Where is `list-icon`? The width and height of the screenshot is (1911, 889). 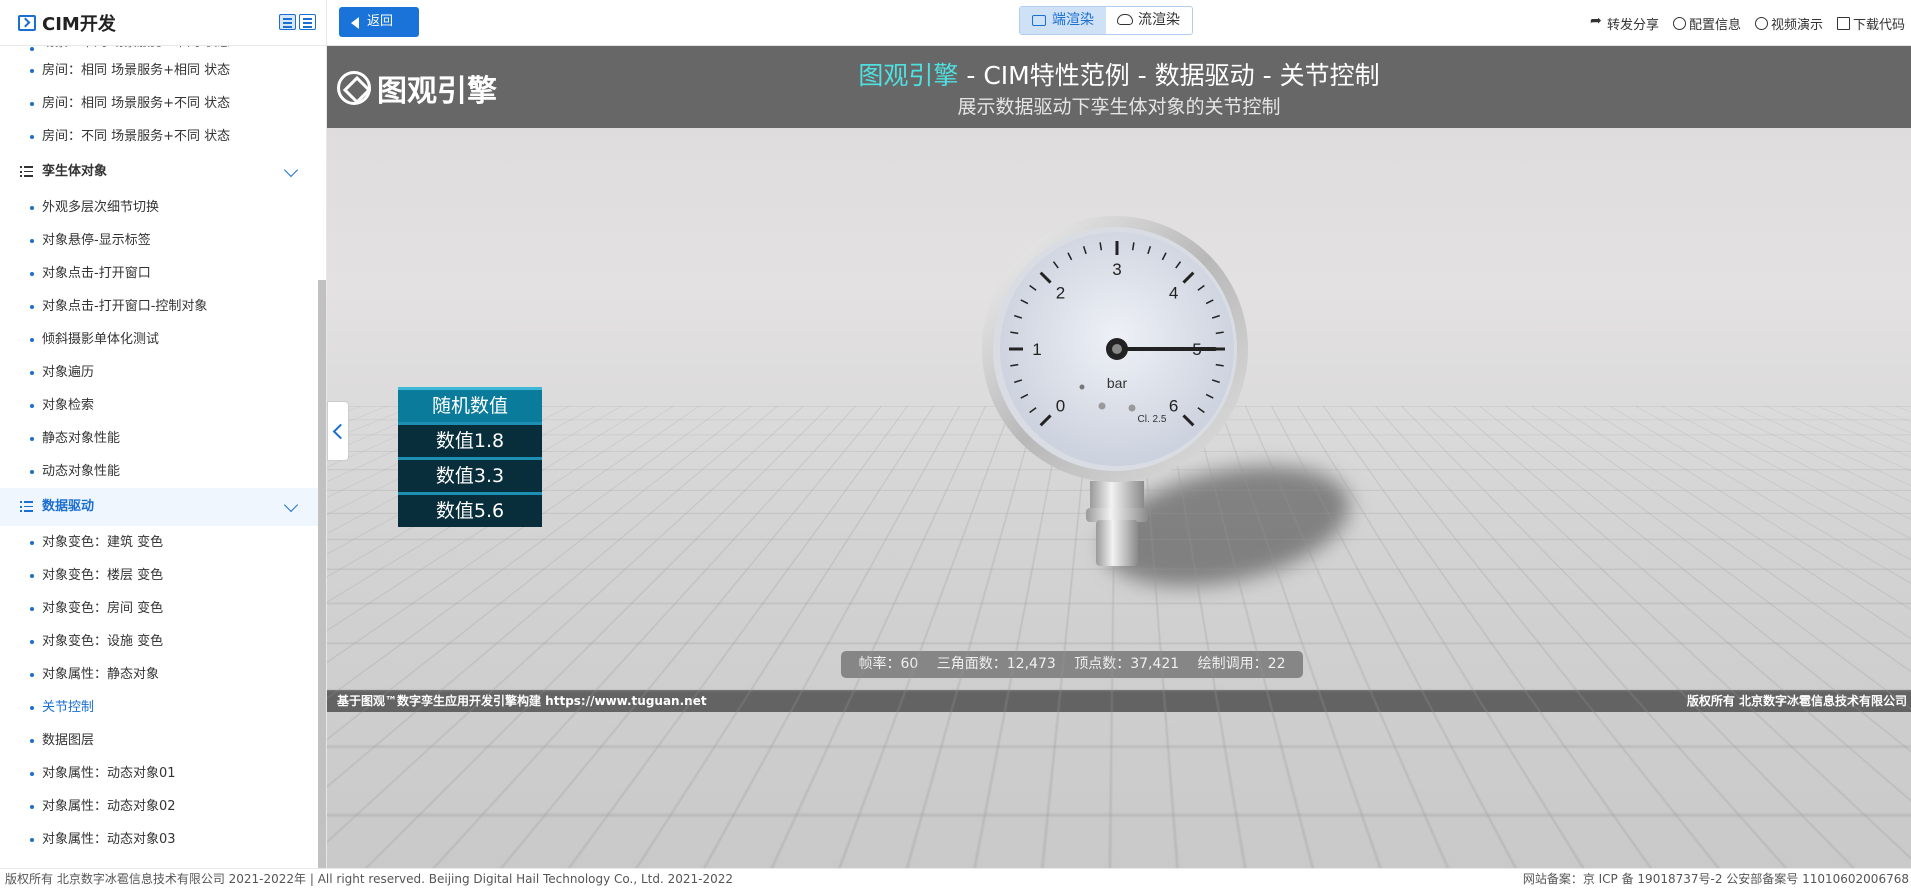
list-icon is located at coordinates (26, 171).